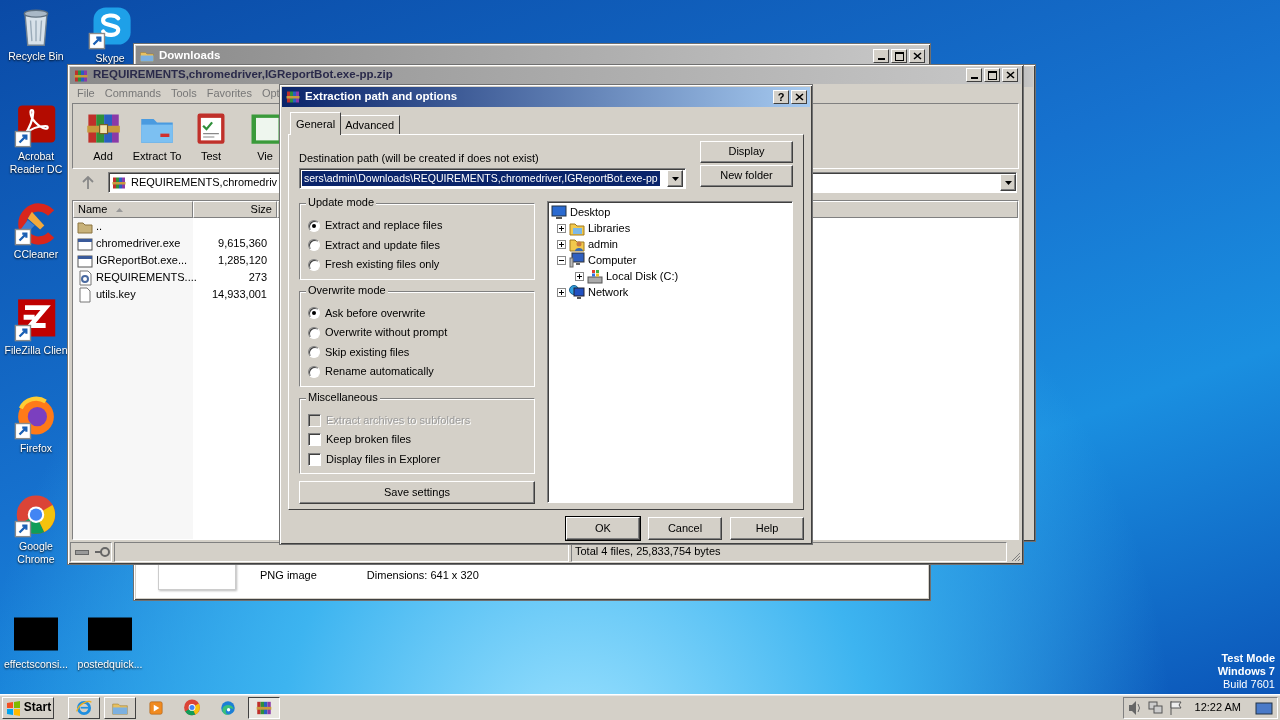 The height and width of the screenshot is (720, 1280). What do you see at coordinates (1249, 684) in the screenshot?
I see `os-notice-text: Build 7601` at bounding box center [1249, 684].